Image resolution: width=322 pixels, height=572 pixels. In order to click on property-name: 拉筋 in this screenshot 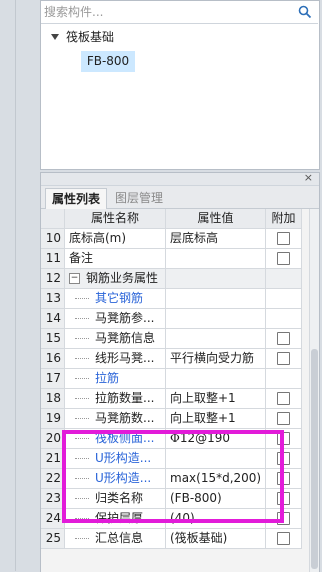, I will do `click(115, 379)`.